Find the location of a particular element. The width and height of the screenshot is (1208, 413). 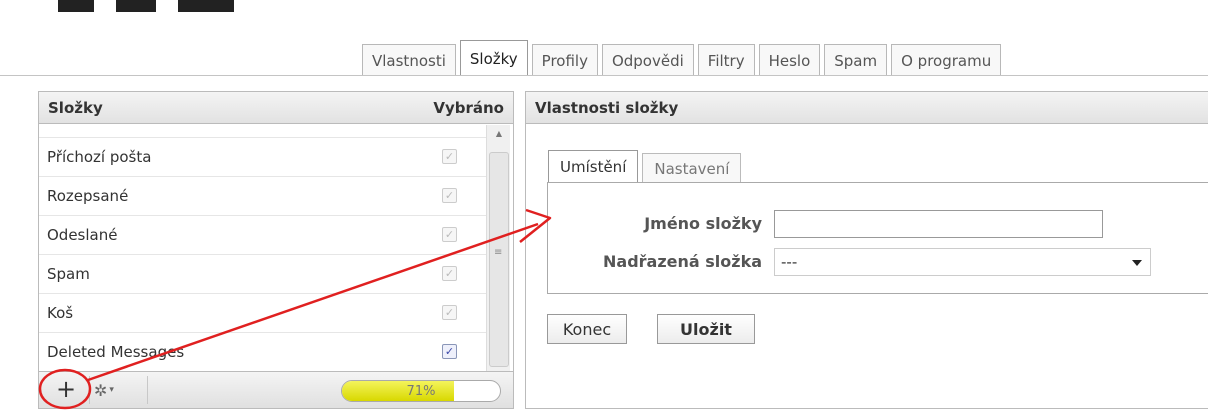

folder-list-scrollbar: ▲ ≡ is located at coordinates (498, 248).